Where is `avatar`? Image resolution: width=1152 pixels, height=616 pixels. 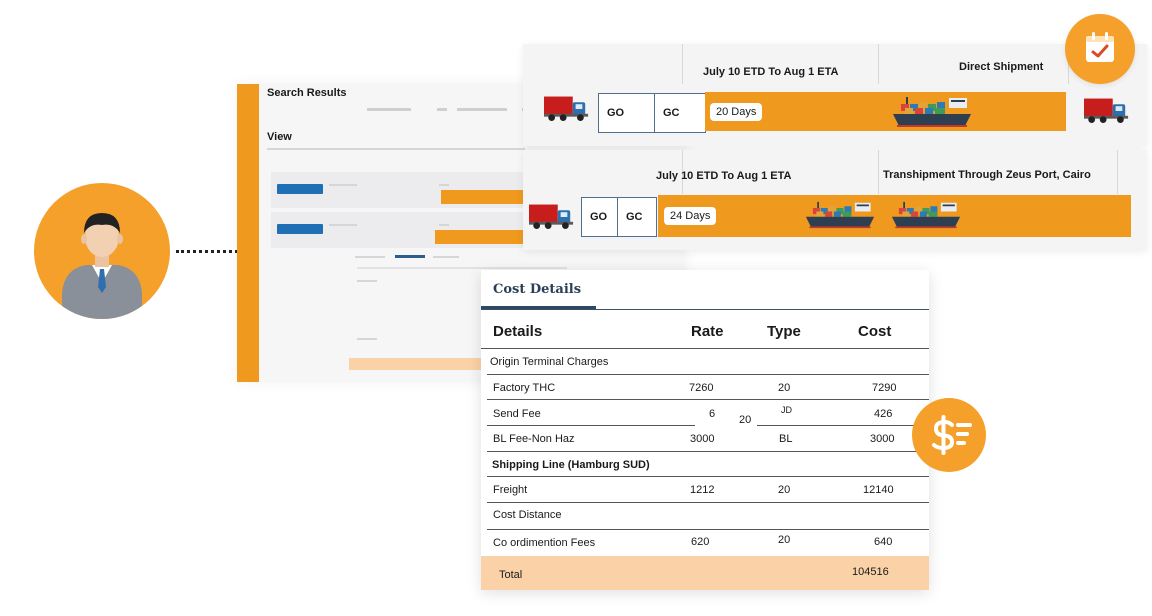 avatar is located at coordinates (102, 251).